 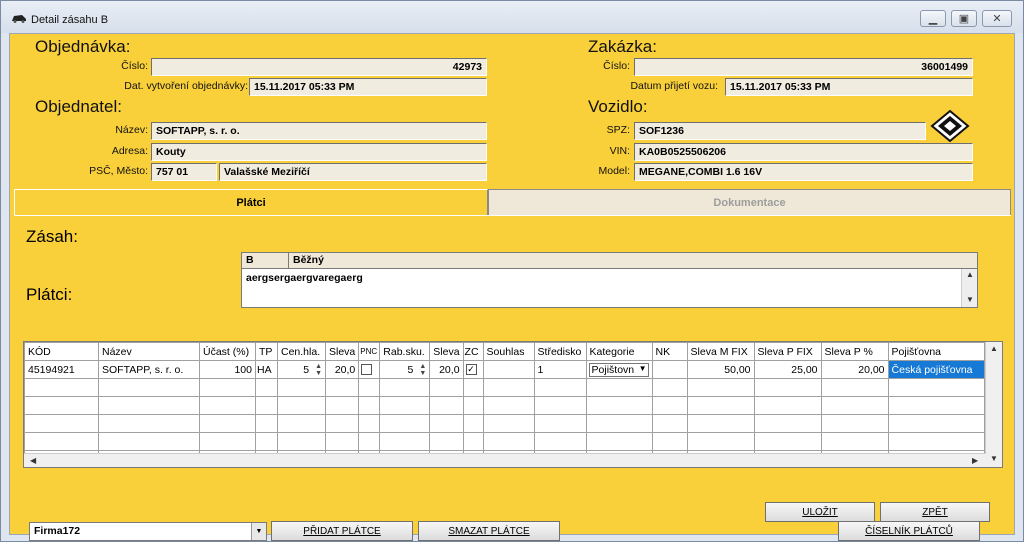 I want to click on col-nk: NK, so click(x=669, y=351).